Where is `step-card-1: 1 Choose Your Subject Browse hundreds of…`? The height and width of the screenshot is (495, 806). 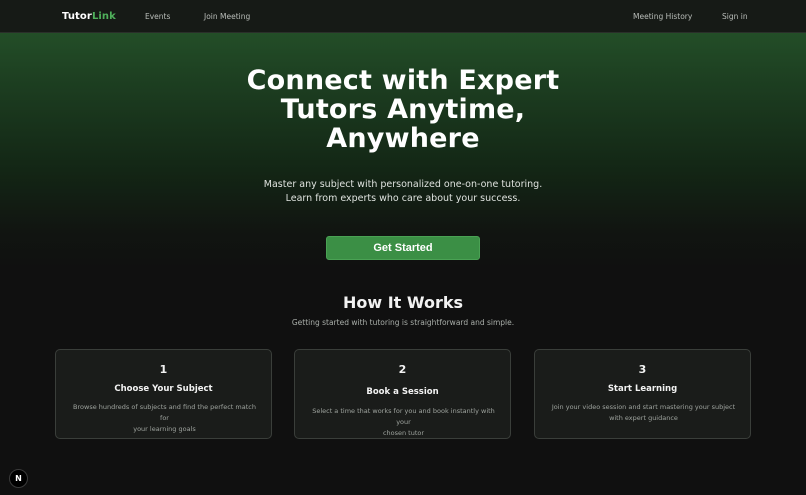
step-card-1: 1 Choose Your Subject Browse hundreds of… is located at coordinates (163, 394).